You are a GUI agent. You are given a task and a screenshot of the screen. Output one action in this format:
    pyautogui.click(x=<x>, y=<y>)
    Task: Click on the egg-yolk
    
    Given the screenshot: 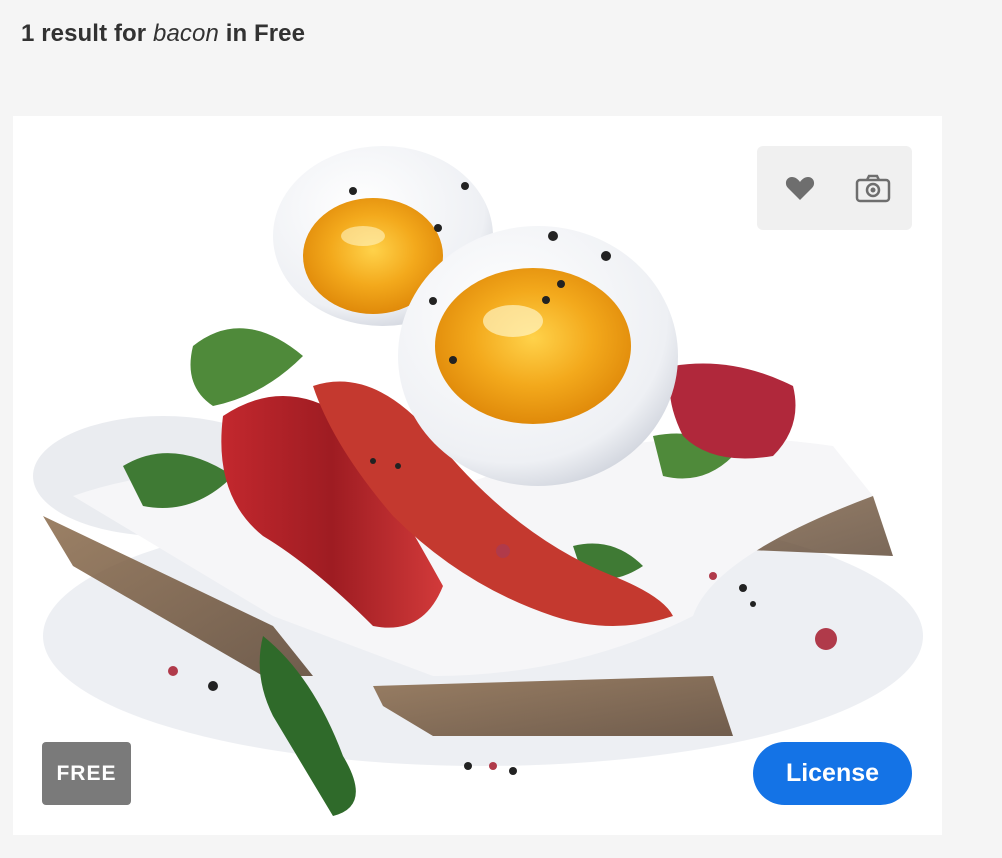 What is the action you would take?
    pyautogui.click(x=533, y=346)
    